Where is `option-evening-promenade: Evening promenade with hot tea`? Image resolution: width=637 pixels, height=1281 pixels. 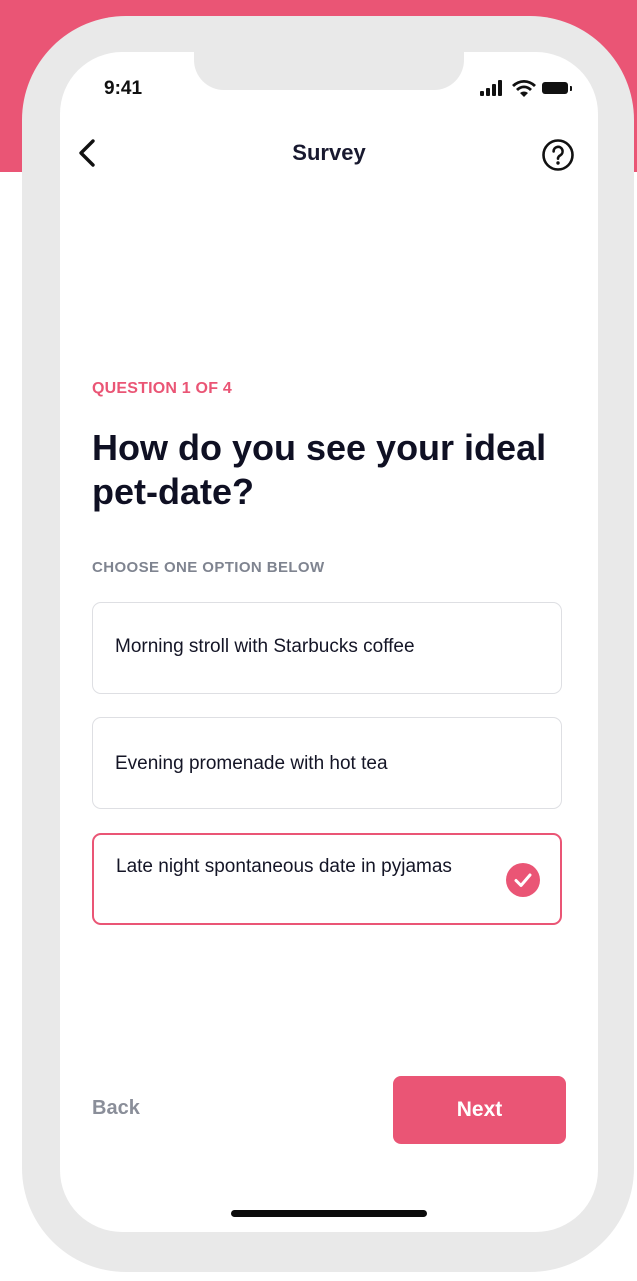
option-evening-promenade: Evening promenade with hot tea is located at coordinates (327, 763).